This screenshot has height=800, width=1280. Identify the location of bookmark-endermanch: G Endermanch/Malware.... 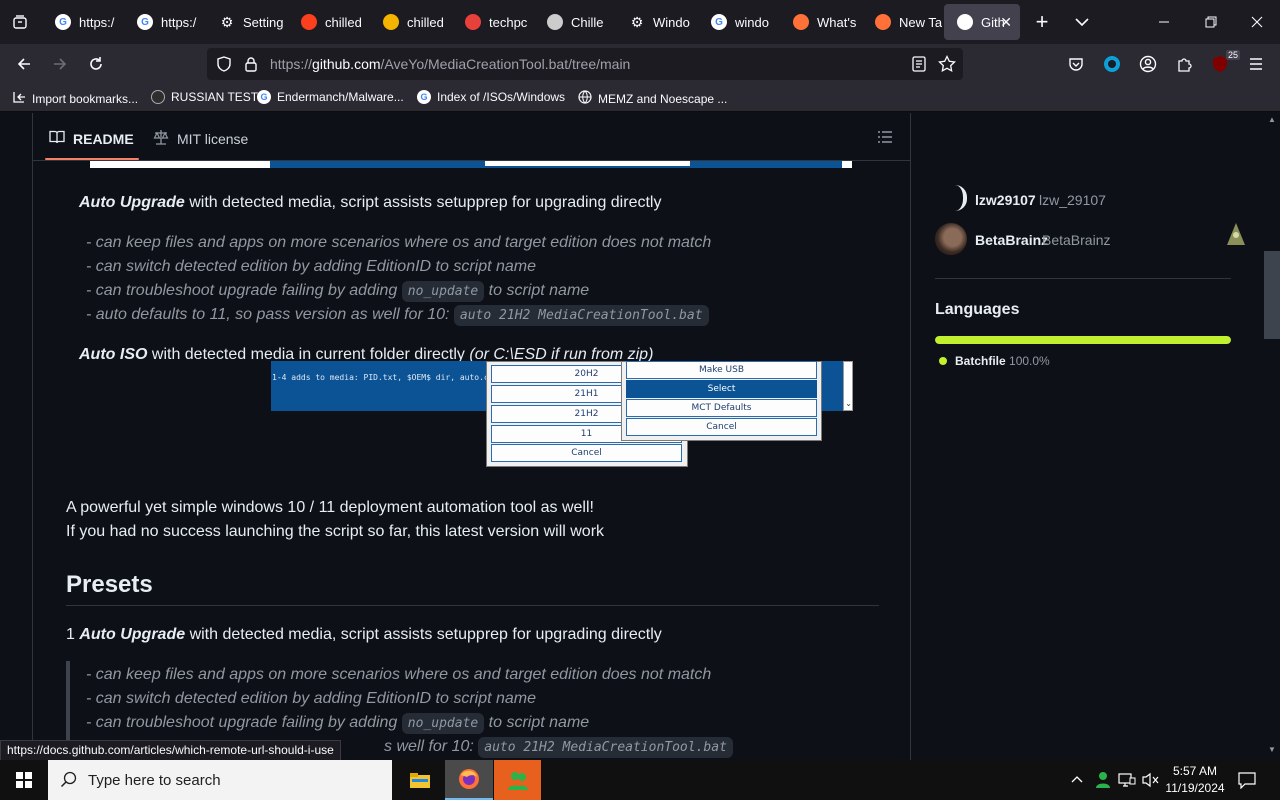
(330, 97).